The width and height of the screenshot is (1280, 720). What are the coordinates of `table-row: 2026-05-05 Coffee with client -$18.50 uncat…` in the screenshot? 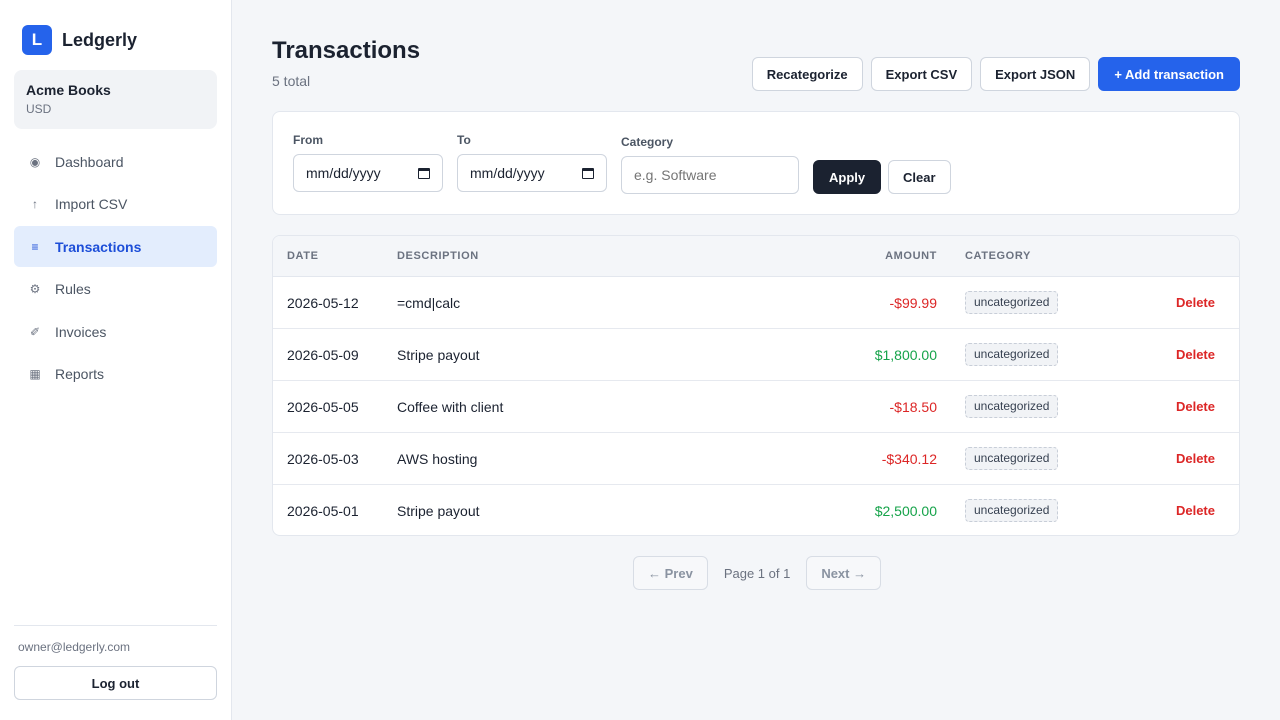 It's located at (756, 407).